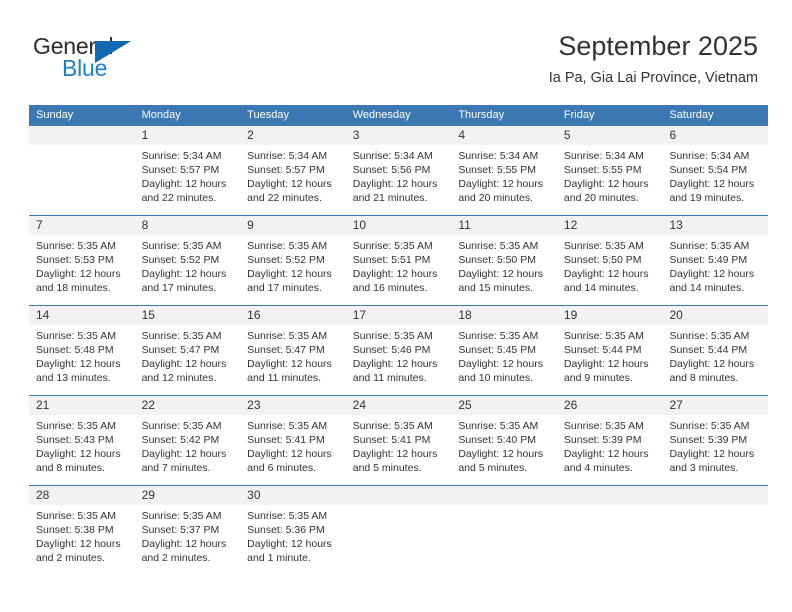 This screenshot has width=792, height=612. Describe the element at coordinates (359, 405) in the screenshot. I see `day-number: 24` at that location.